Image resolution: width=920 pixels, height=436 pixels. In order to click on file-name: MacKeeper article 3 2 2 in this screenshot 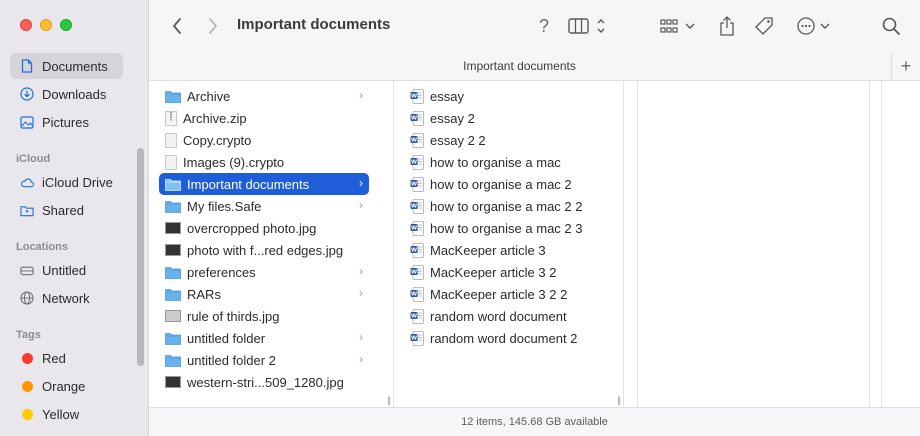, I will do `click(499, 294)`.